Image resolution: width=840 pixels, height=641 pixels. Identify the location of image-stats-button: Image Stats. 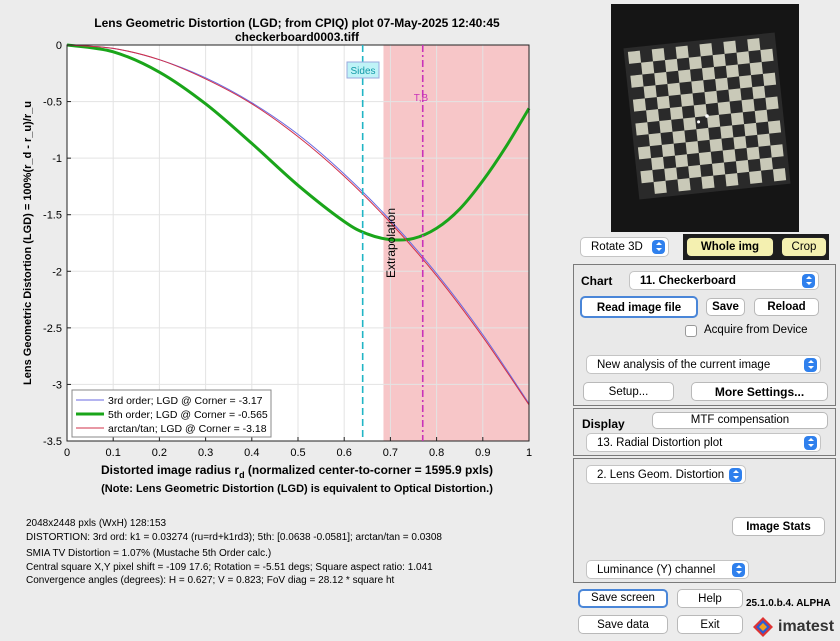
(778, 526).